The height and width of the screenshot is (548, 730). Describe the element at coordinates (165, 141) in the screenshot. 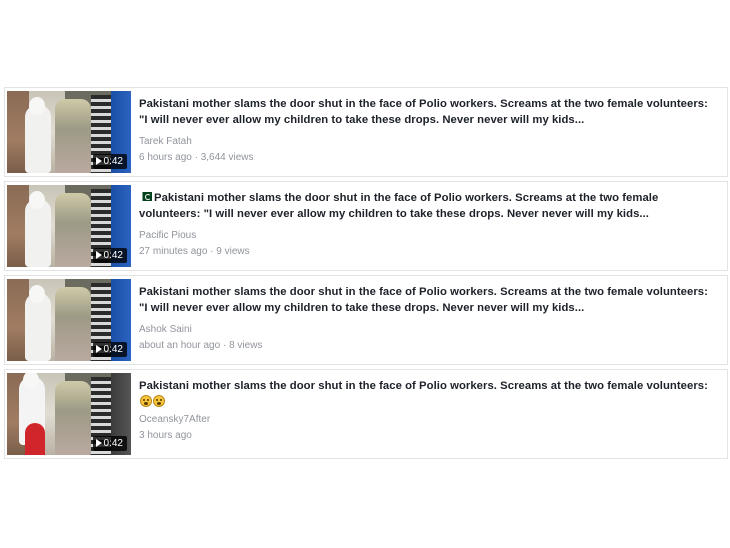

I see `author-link: Tarek Fatah` at that location.